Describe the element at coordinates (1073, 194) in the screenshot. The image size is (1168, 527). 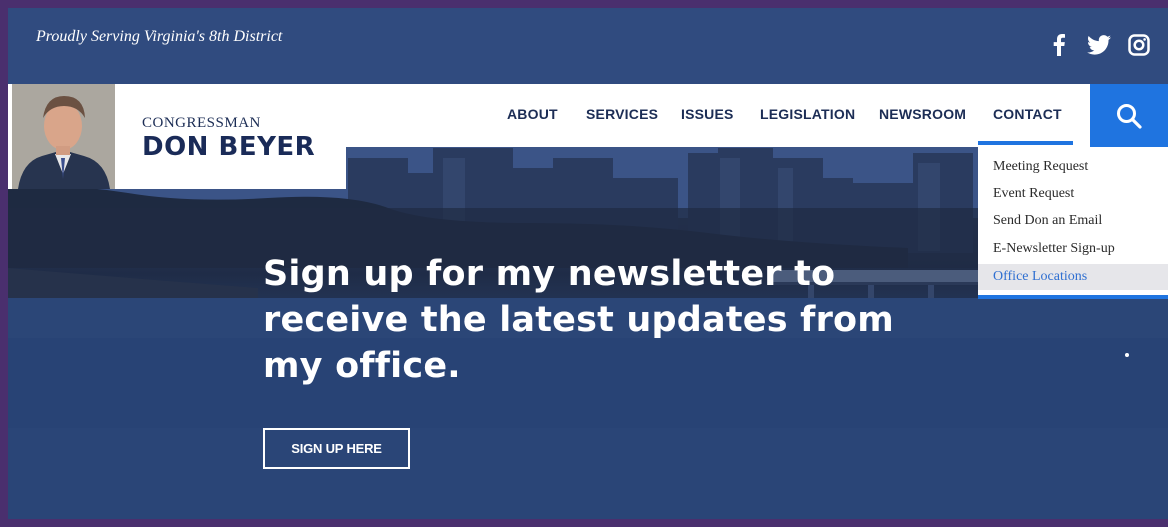
I see `dropdown-item-event-request: Event Request` at that location.